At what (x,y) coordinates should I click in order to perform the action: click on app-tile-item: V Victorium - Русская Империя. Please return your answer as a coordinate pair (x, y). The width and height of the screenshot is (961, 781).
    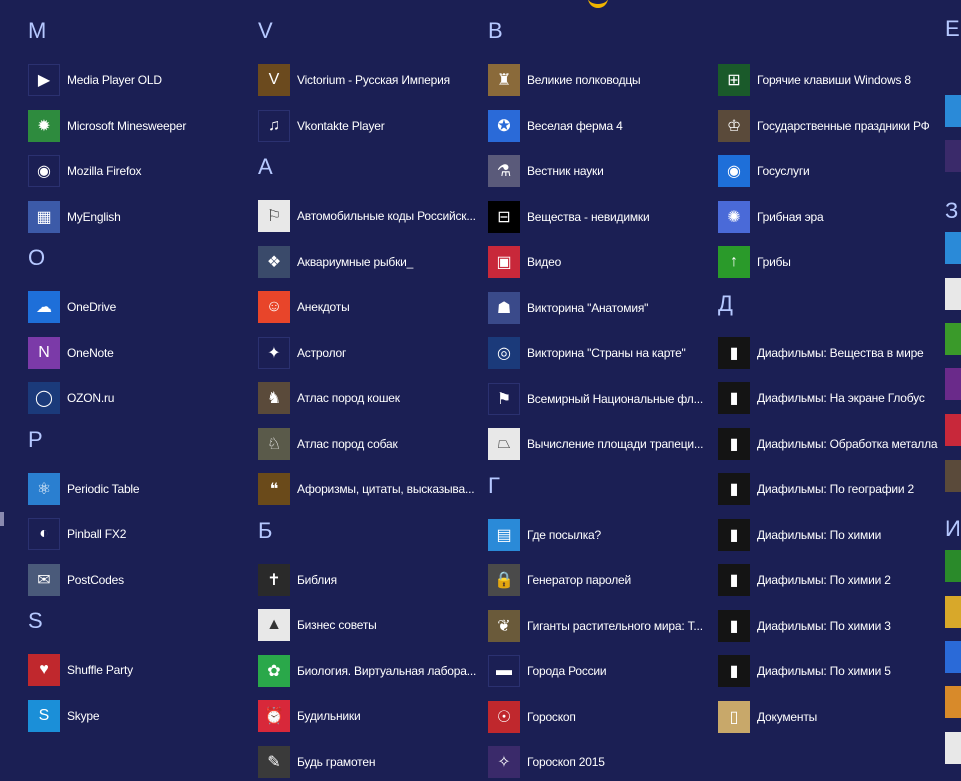
    Looking at the image, I should click on (354, 80).